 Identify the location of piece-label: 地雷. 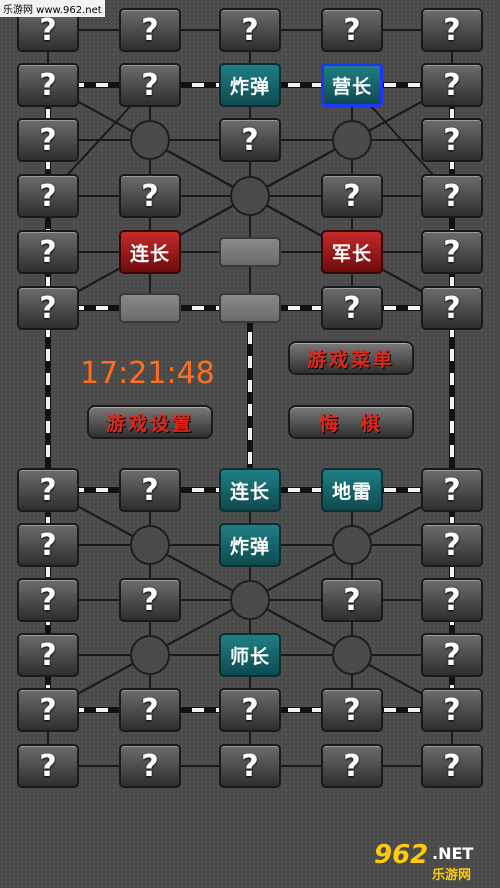
(351, 491).